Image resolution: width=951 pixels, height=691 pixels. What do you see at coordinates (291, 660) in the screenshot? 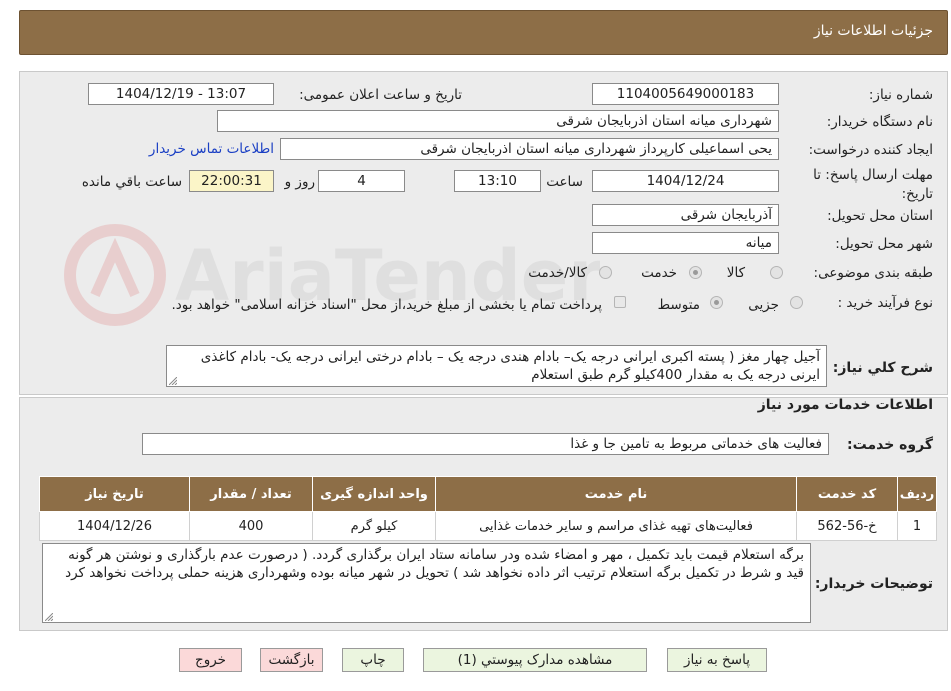
I see `back-button: بازگشت` at bounding box center [291, 660].